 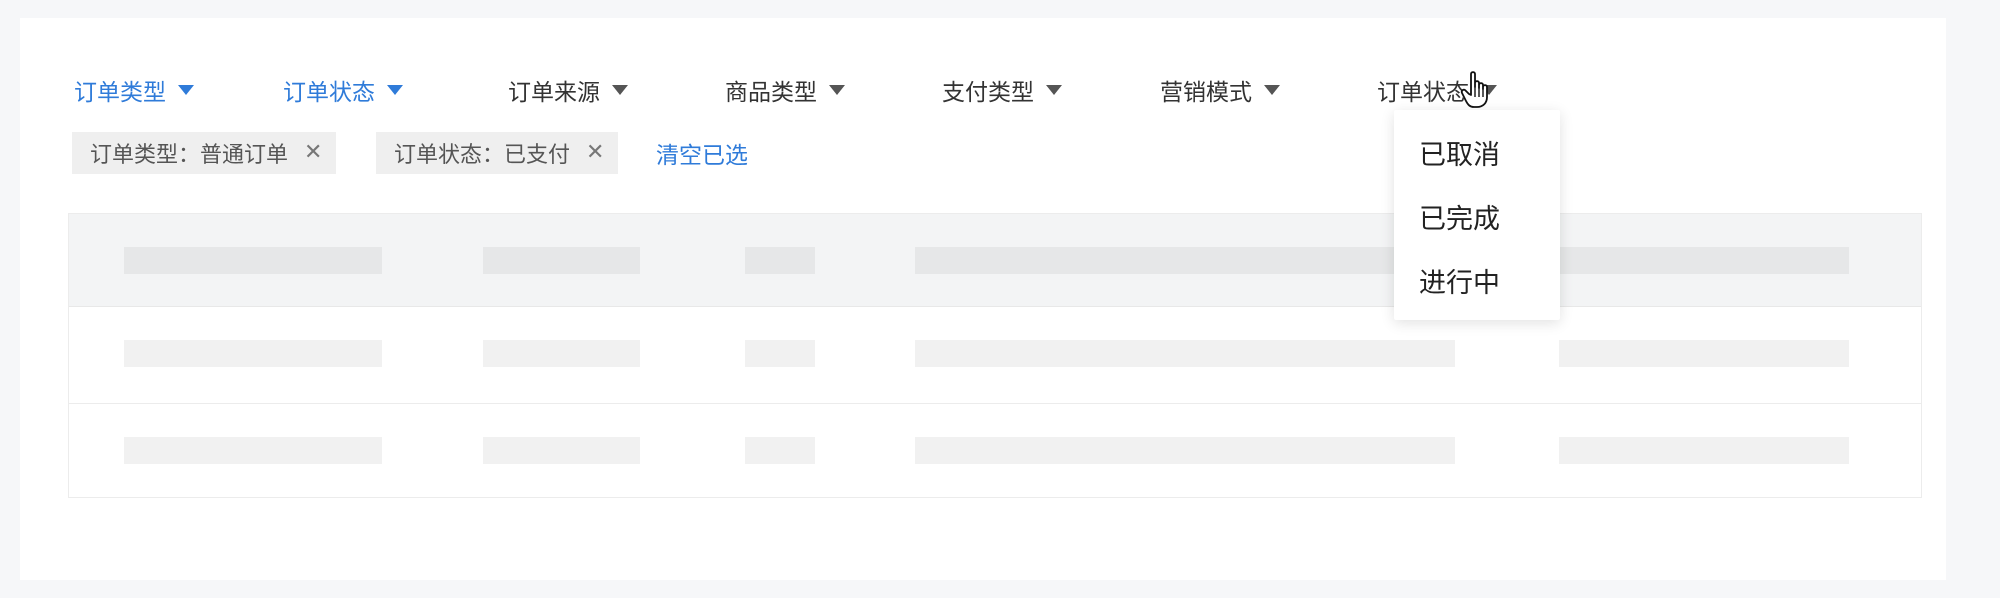 I want to click on order-status-dropdown-menu: 已取消 已完成 进行中, so click(x=1477, y=215).